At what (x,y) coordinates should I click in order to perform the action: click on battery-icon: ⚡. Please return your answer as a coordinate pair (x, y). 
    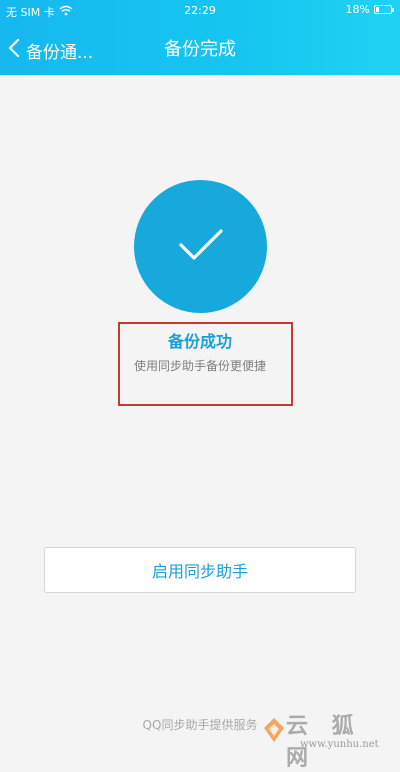
    Looking at the image, I should click on (384, 8).